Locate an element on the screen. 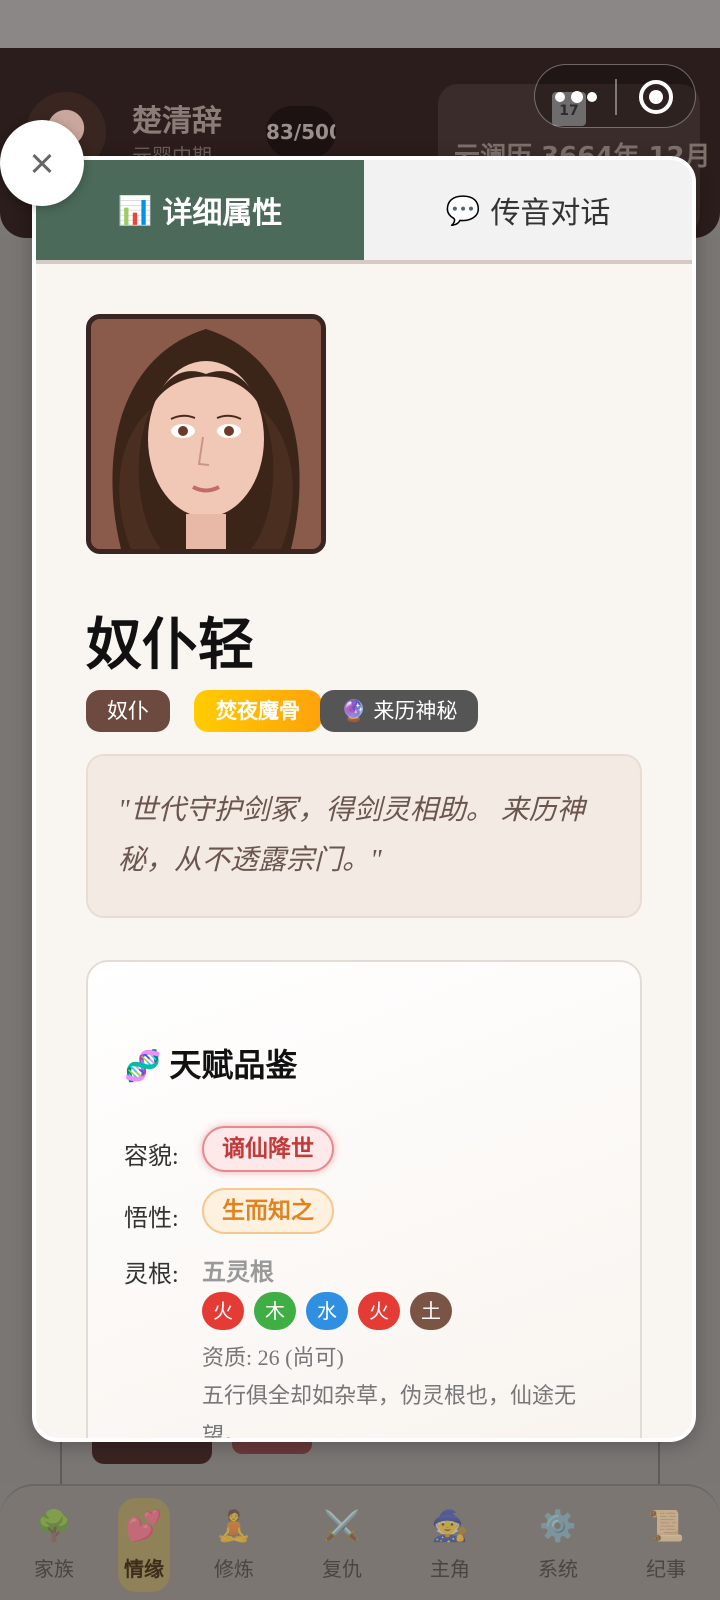 The height and width of the screenshot is (1600, 720). modal-tab-bar: 📊 详细属性 💬 传音对话 is located at coordinates (364, 212).